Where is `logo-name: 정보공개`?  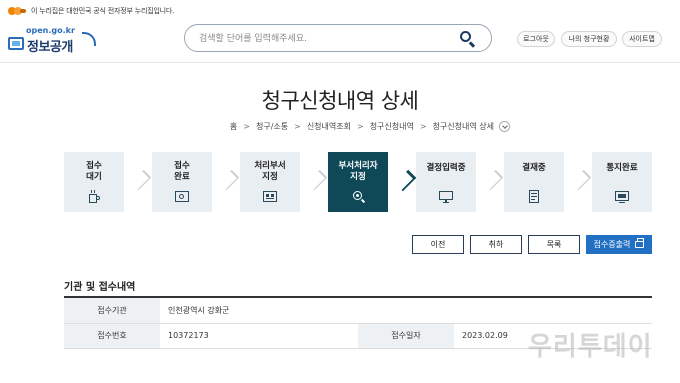 logo-name: 정보공개 is located at coordinates (50, 47).